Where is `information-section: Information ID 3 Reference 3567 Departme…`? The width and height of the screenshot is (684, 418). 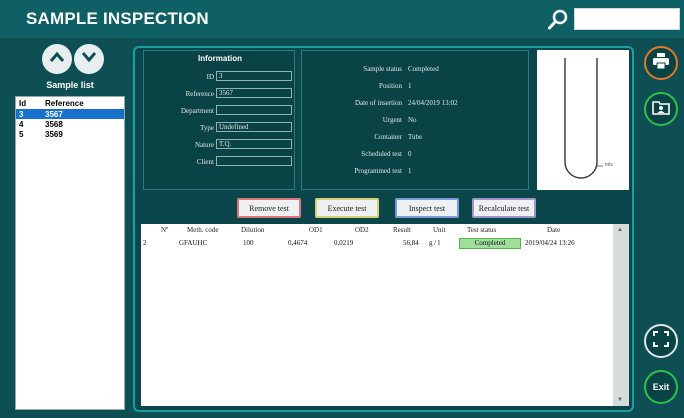
information-section: Information ID 3 Reference 3567 Departme… is located at coordinates (219, 120).